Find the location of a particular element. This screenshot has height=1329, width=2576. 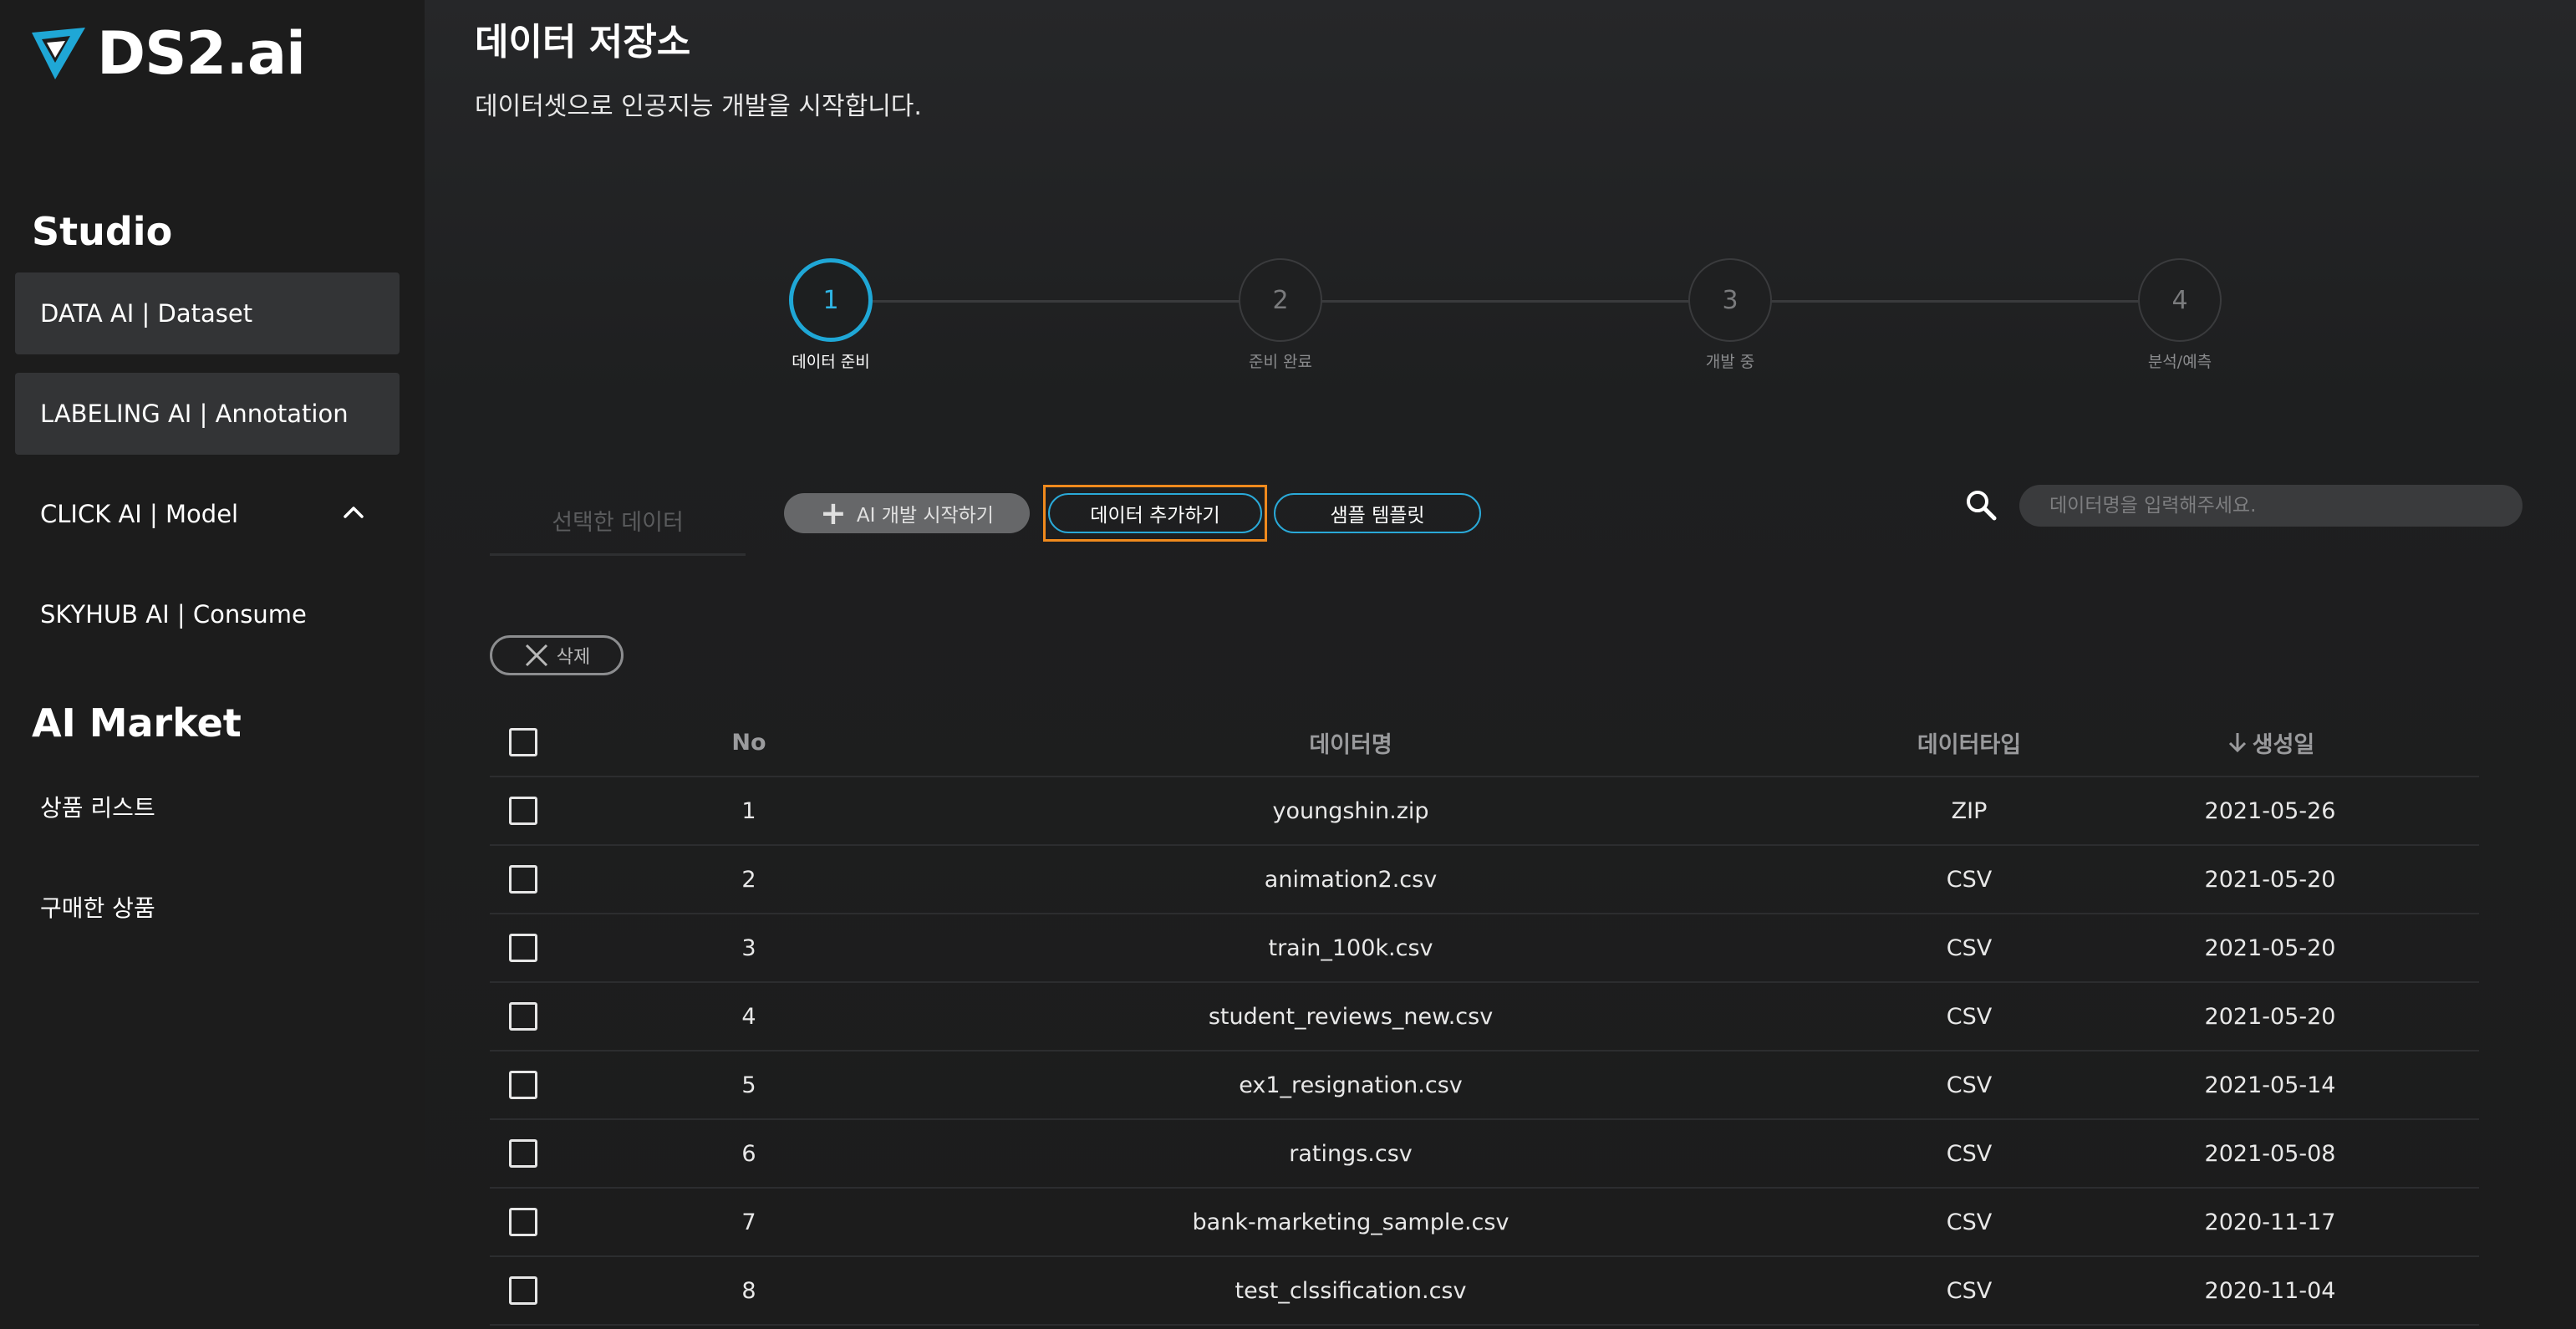

chevron-up-icon is located at coordinates (353, 512).